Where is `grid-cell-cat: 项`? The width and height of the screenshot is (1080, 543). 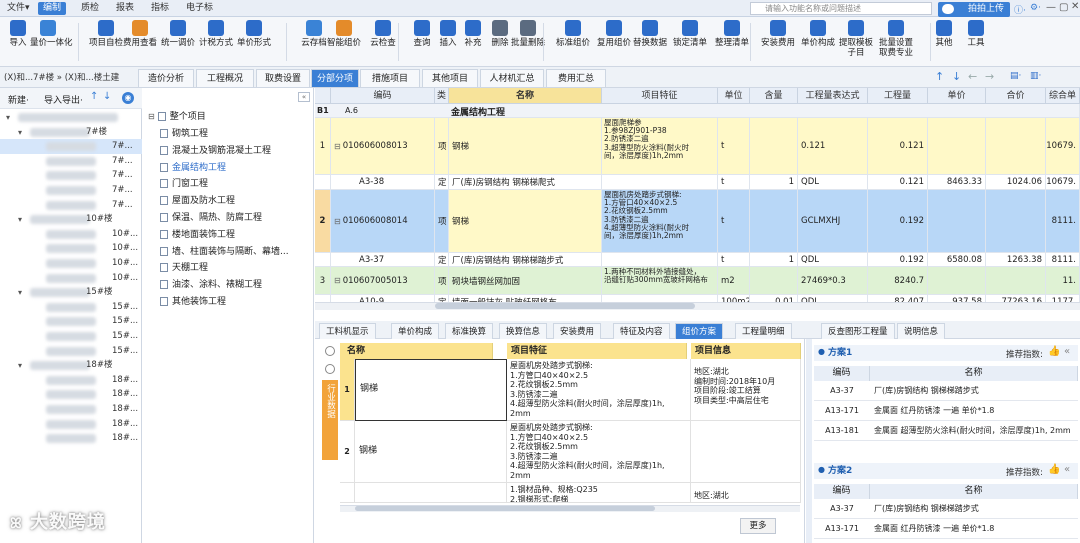 grid-cell-cat: 项 is located at coordinates (442, 146).